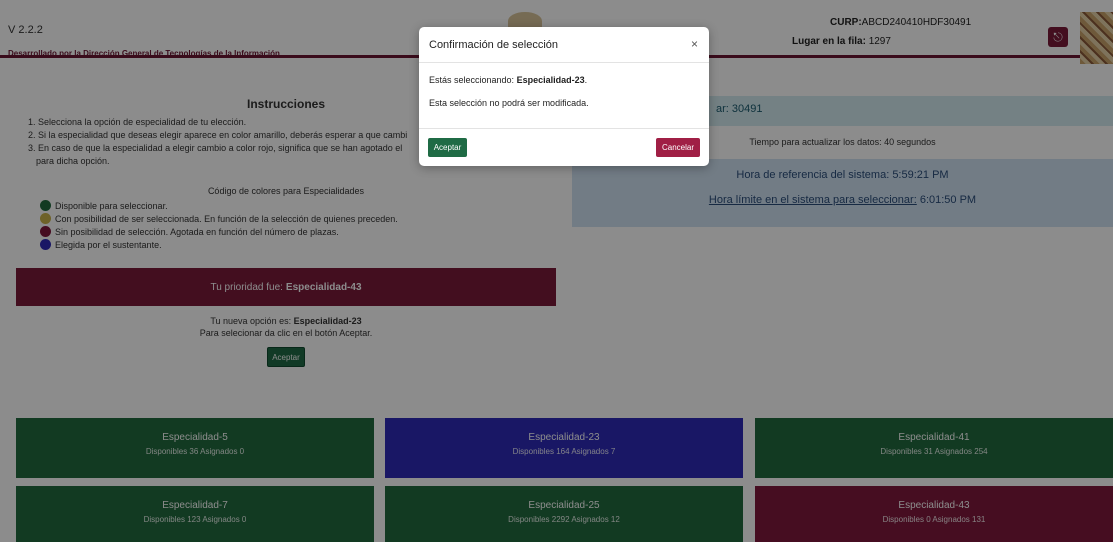 The height and width of the screenshot is (542, 1113). I want to click on modal-title: Confirmación de selección, so click(494, 45).